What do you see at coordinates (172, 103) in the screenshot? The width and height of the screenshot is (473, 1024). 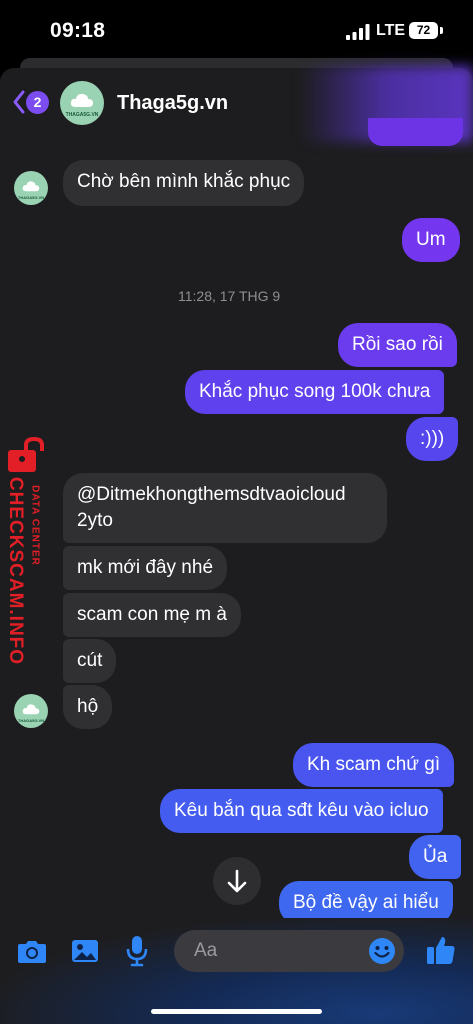 I see `contact-name: Thaga5g.vn` at bounding box center [172, 103].